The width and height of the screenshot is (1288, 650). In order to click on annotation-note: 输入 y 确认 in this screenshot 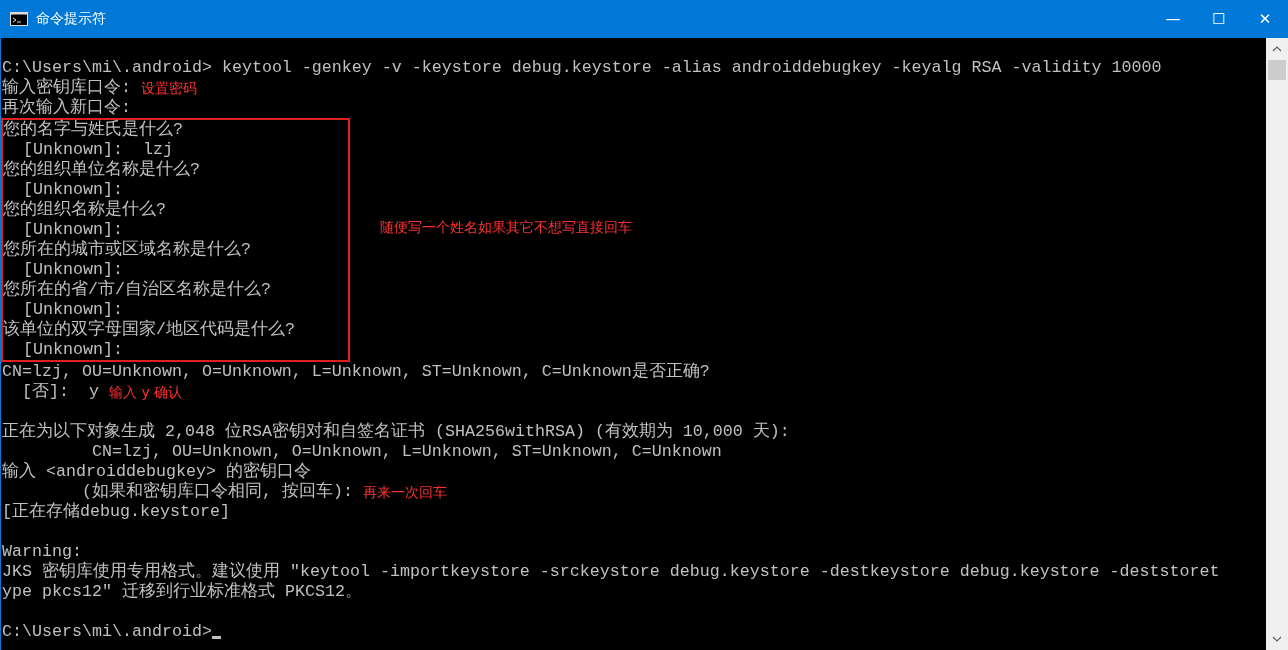, I will do `click(145, 392)`.